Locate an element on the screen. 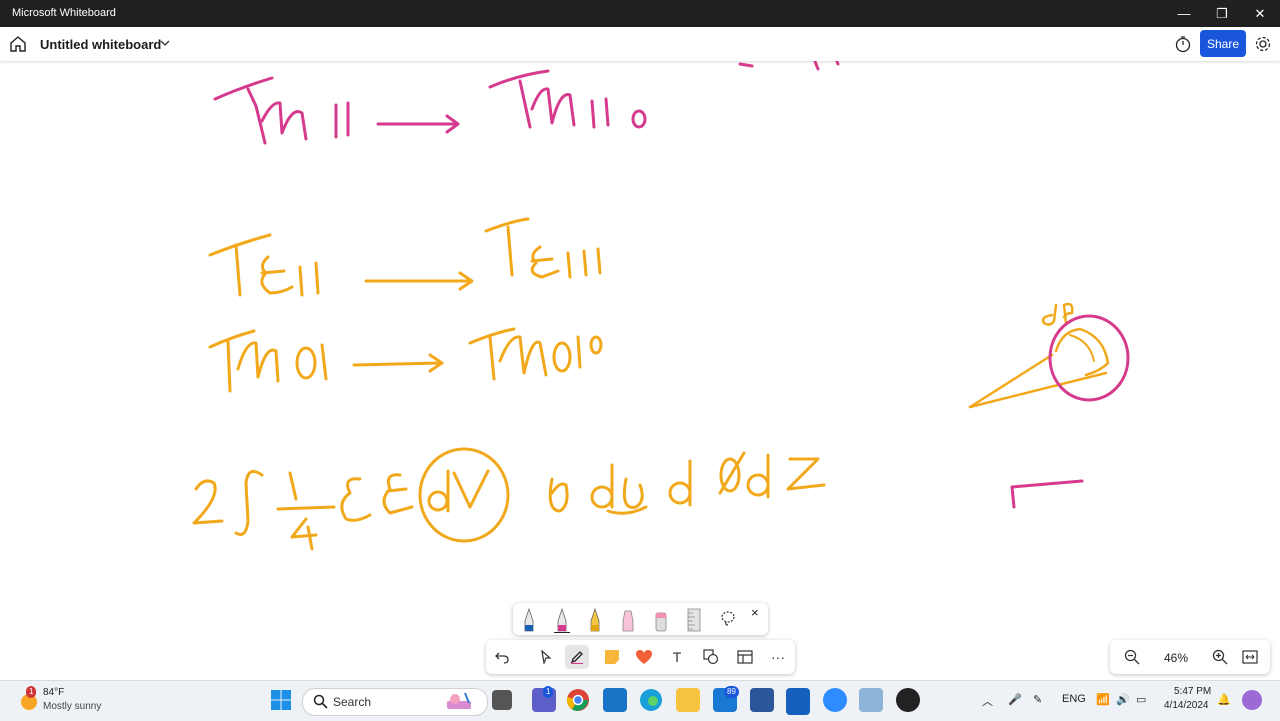 Image resolution: width=1280 pixels, height=721 pixels. ink-line-tm11 is located at coordinates (430, 107).